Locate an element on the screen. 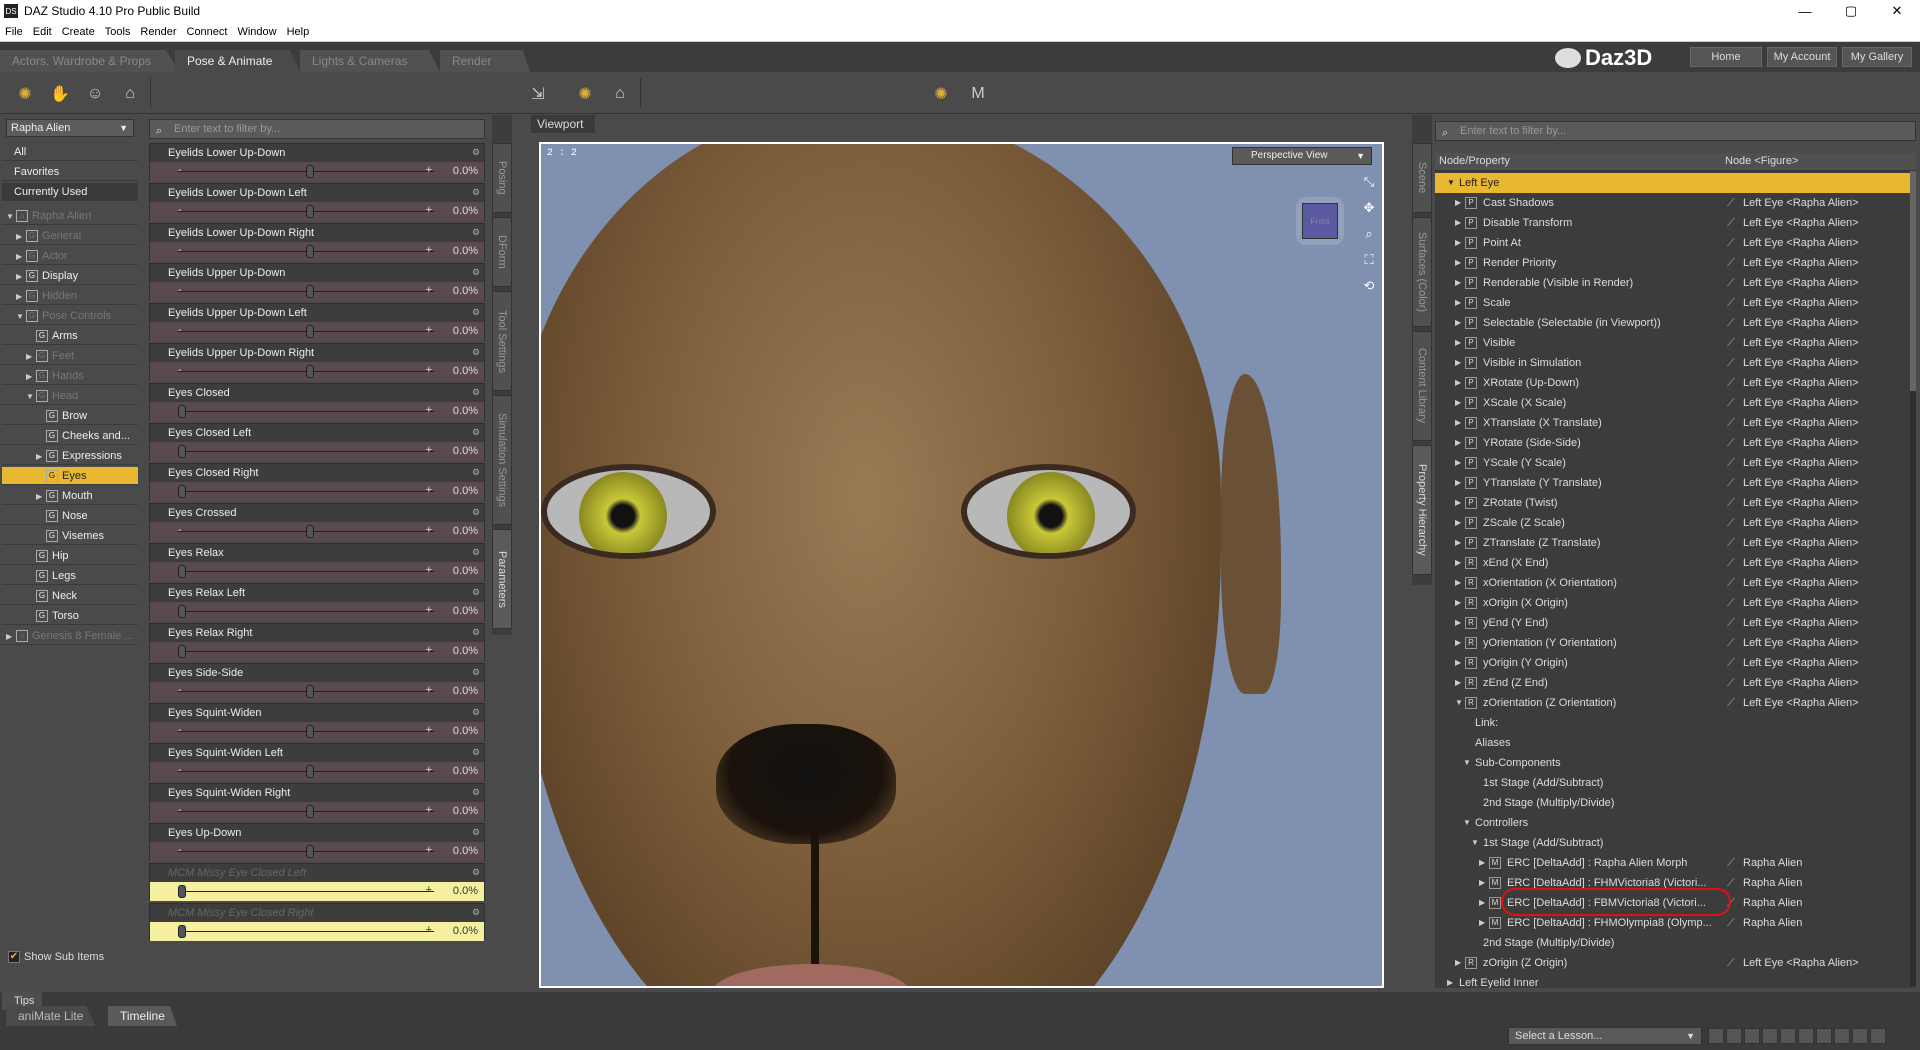 The image size is (1920, 1050). zoom-icon: ⌕ is located at coordinates (1369, 236).